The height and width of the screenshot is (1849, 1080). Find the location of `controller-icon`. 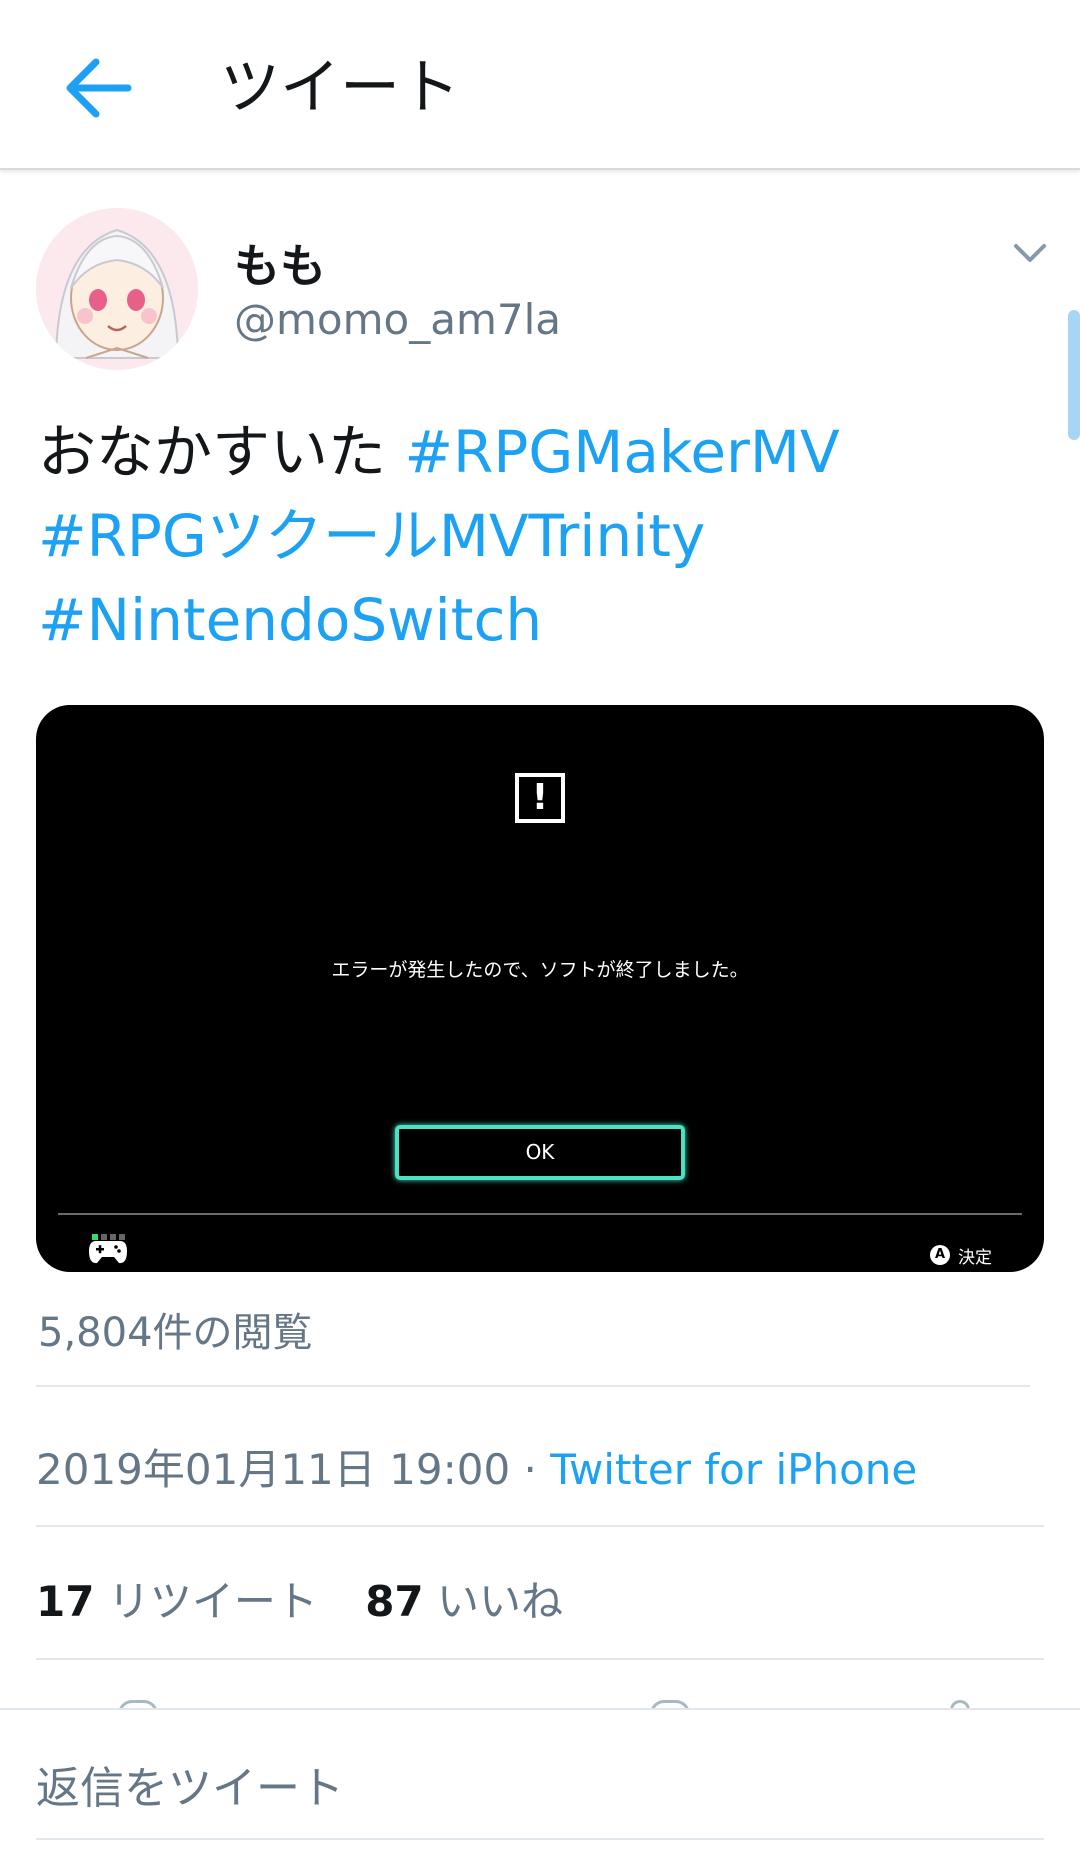

controller-icon is located at coordinates (108, 1252).